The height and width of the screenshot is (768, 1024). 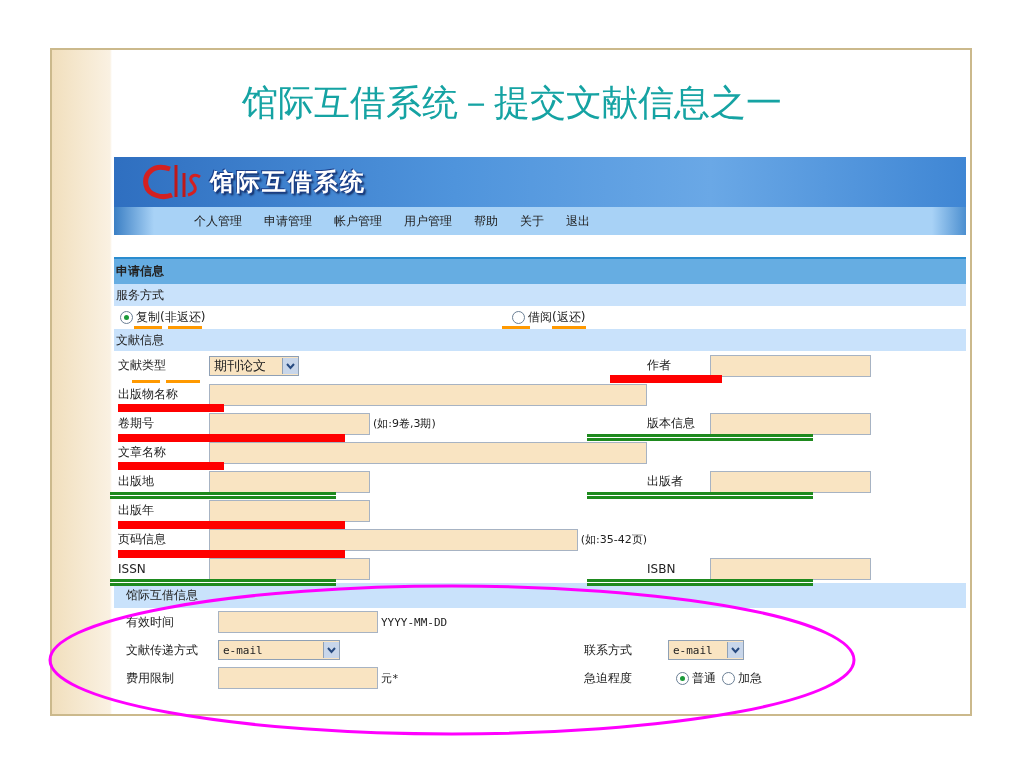 What do you see at coordinates (142, 365) in the screenshot?
I see `field-label: 文献类型` at bounding box center [142, 365].